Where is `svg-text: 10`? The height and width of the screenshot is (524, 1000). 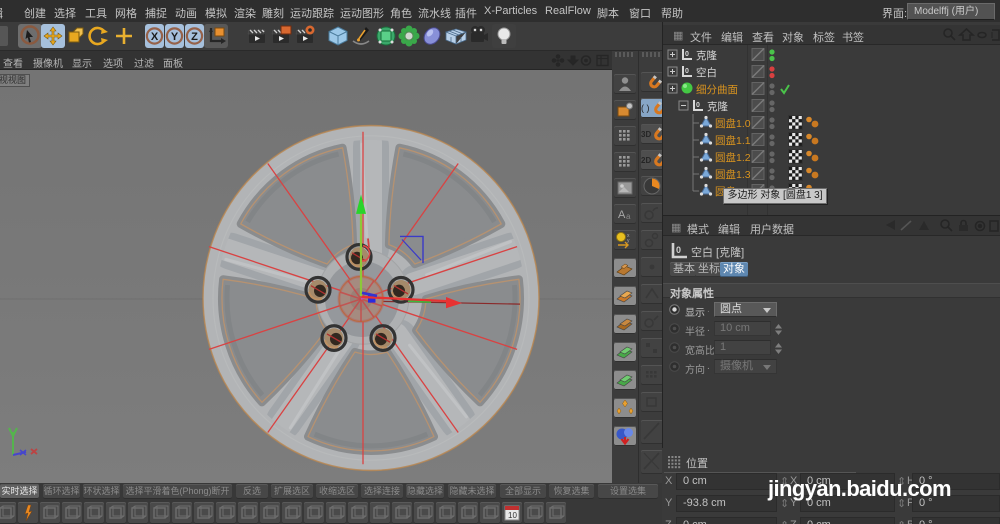
svg-text: 10 is located at coordinates (512, 515).